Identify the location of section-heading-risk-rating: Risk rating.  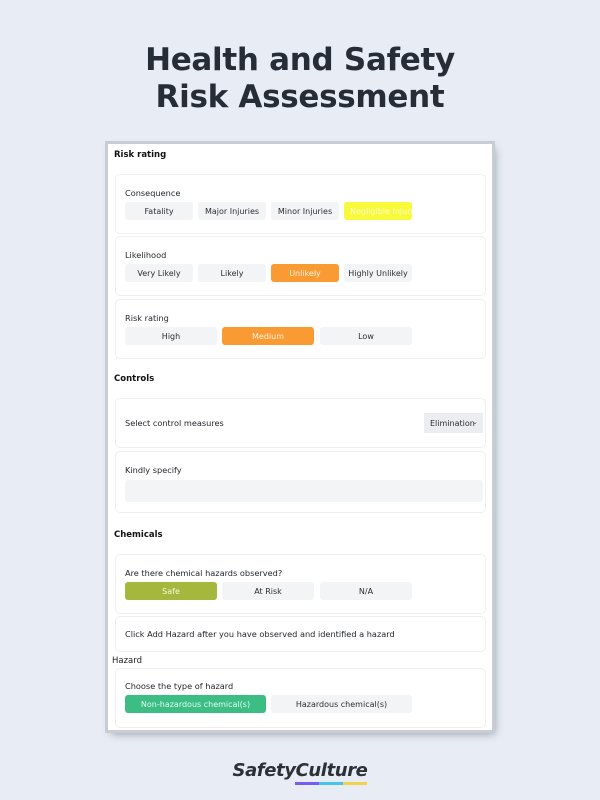
(140, 155).